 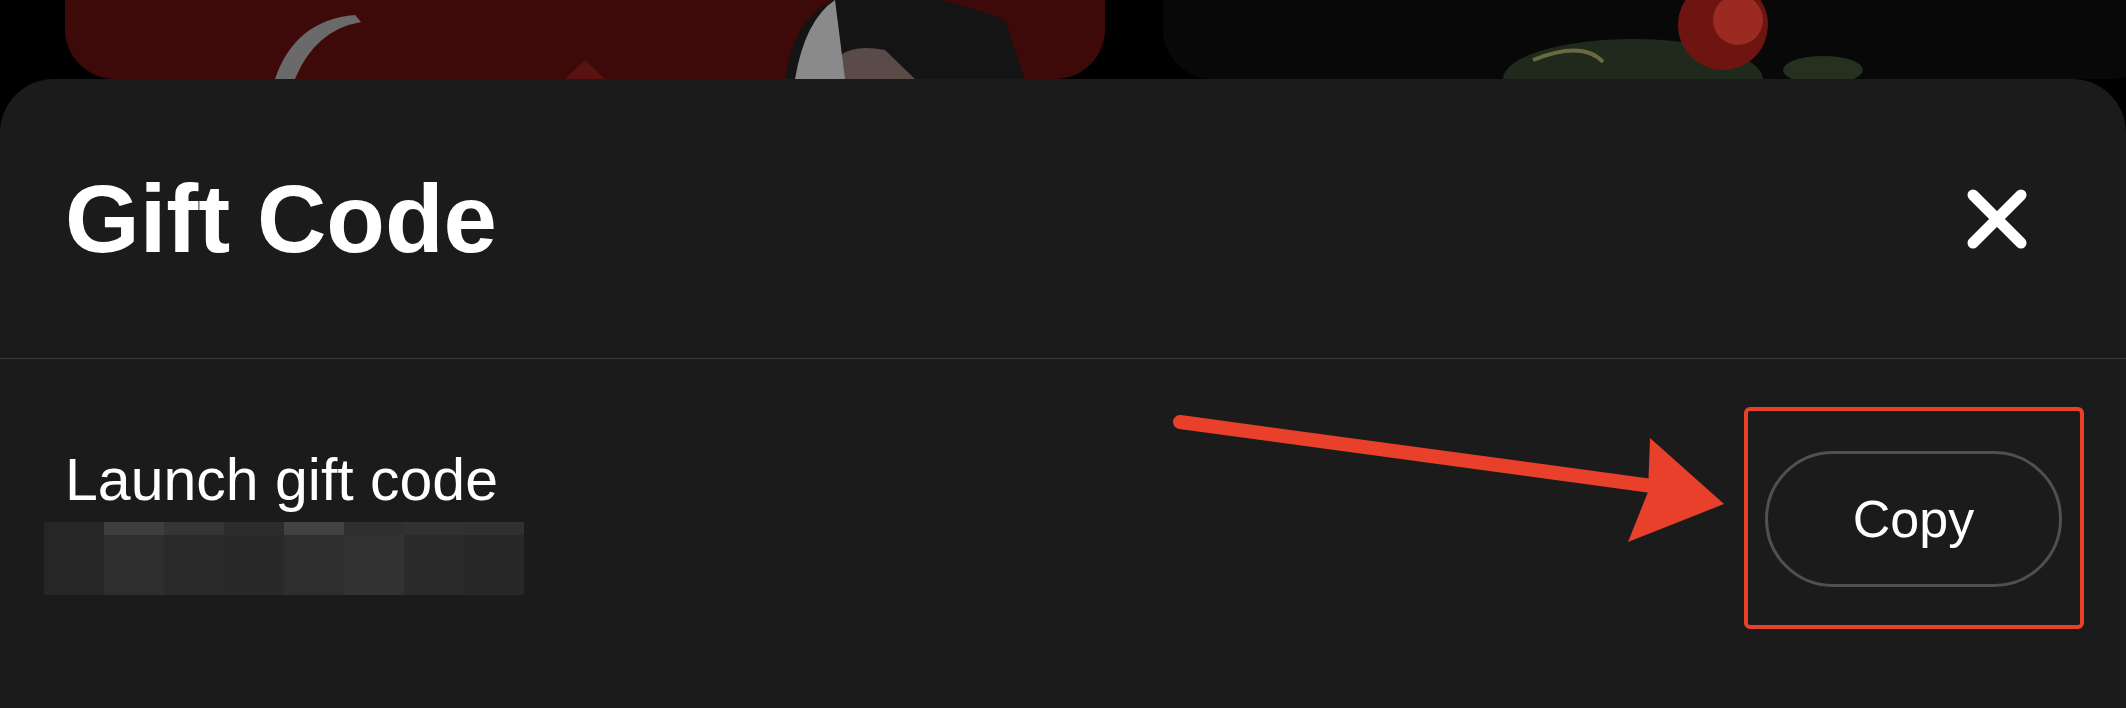 I want to click on copy-button: Copy, so click(x=1913, y=519).